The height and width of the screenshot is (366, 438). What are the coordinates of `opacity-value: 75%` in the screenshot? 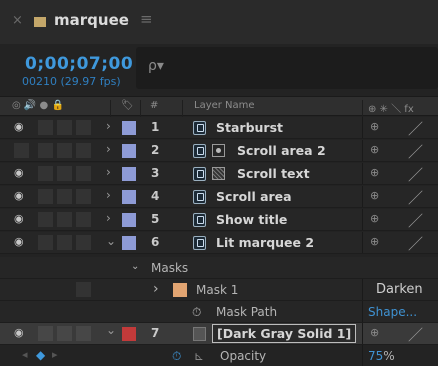 It's located at (381, 356).